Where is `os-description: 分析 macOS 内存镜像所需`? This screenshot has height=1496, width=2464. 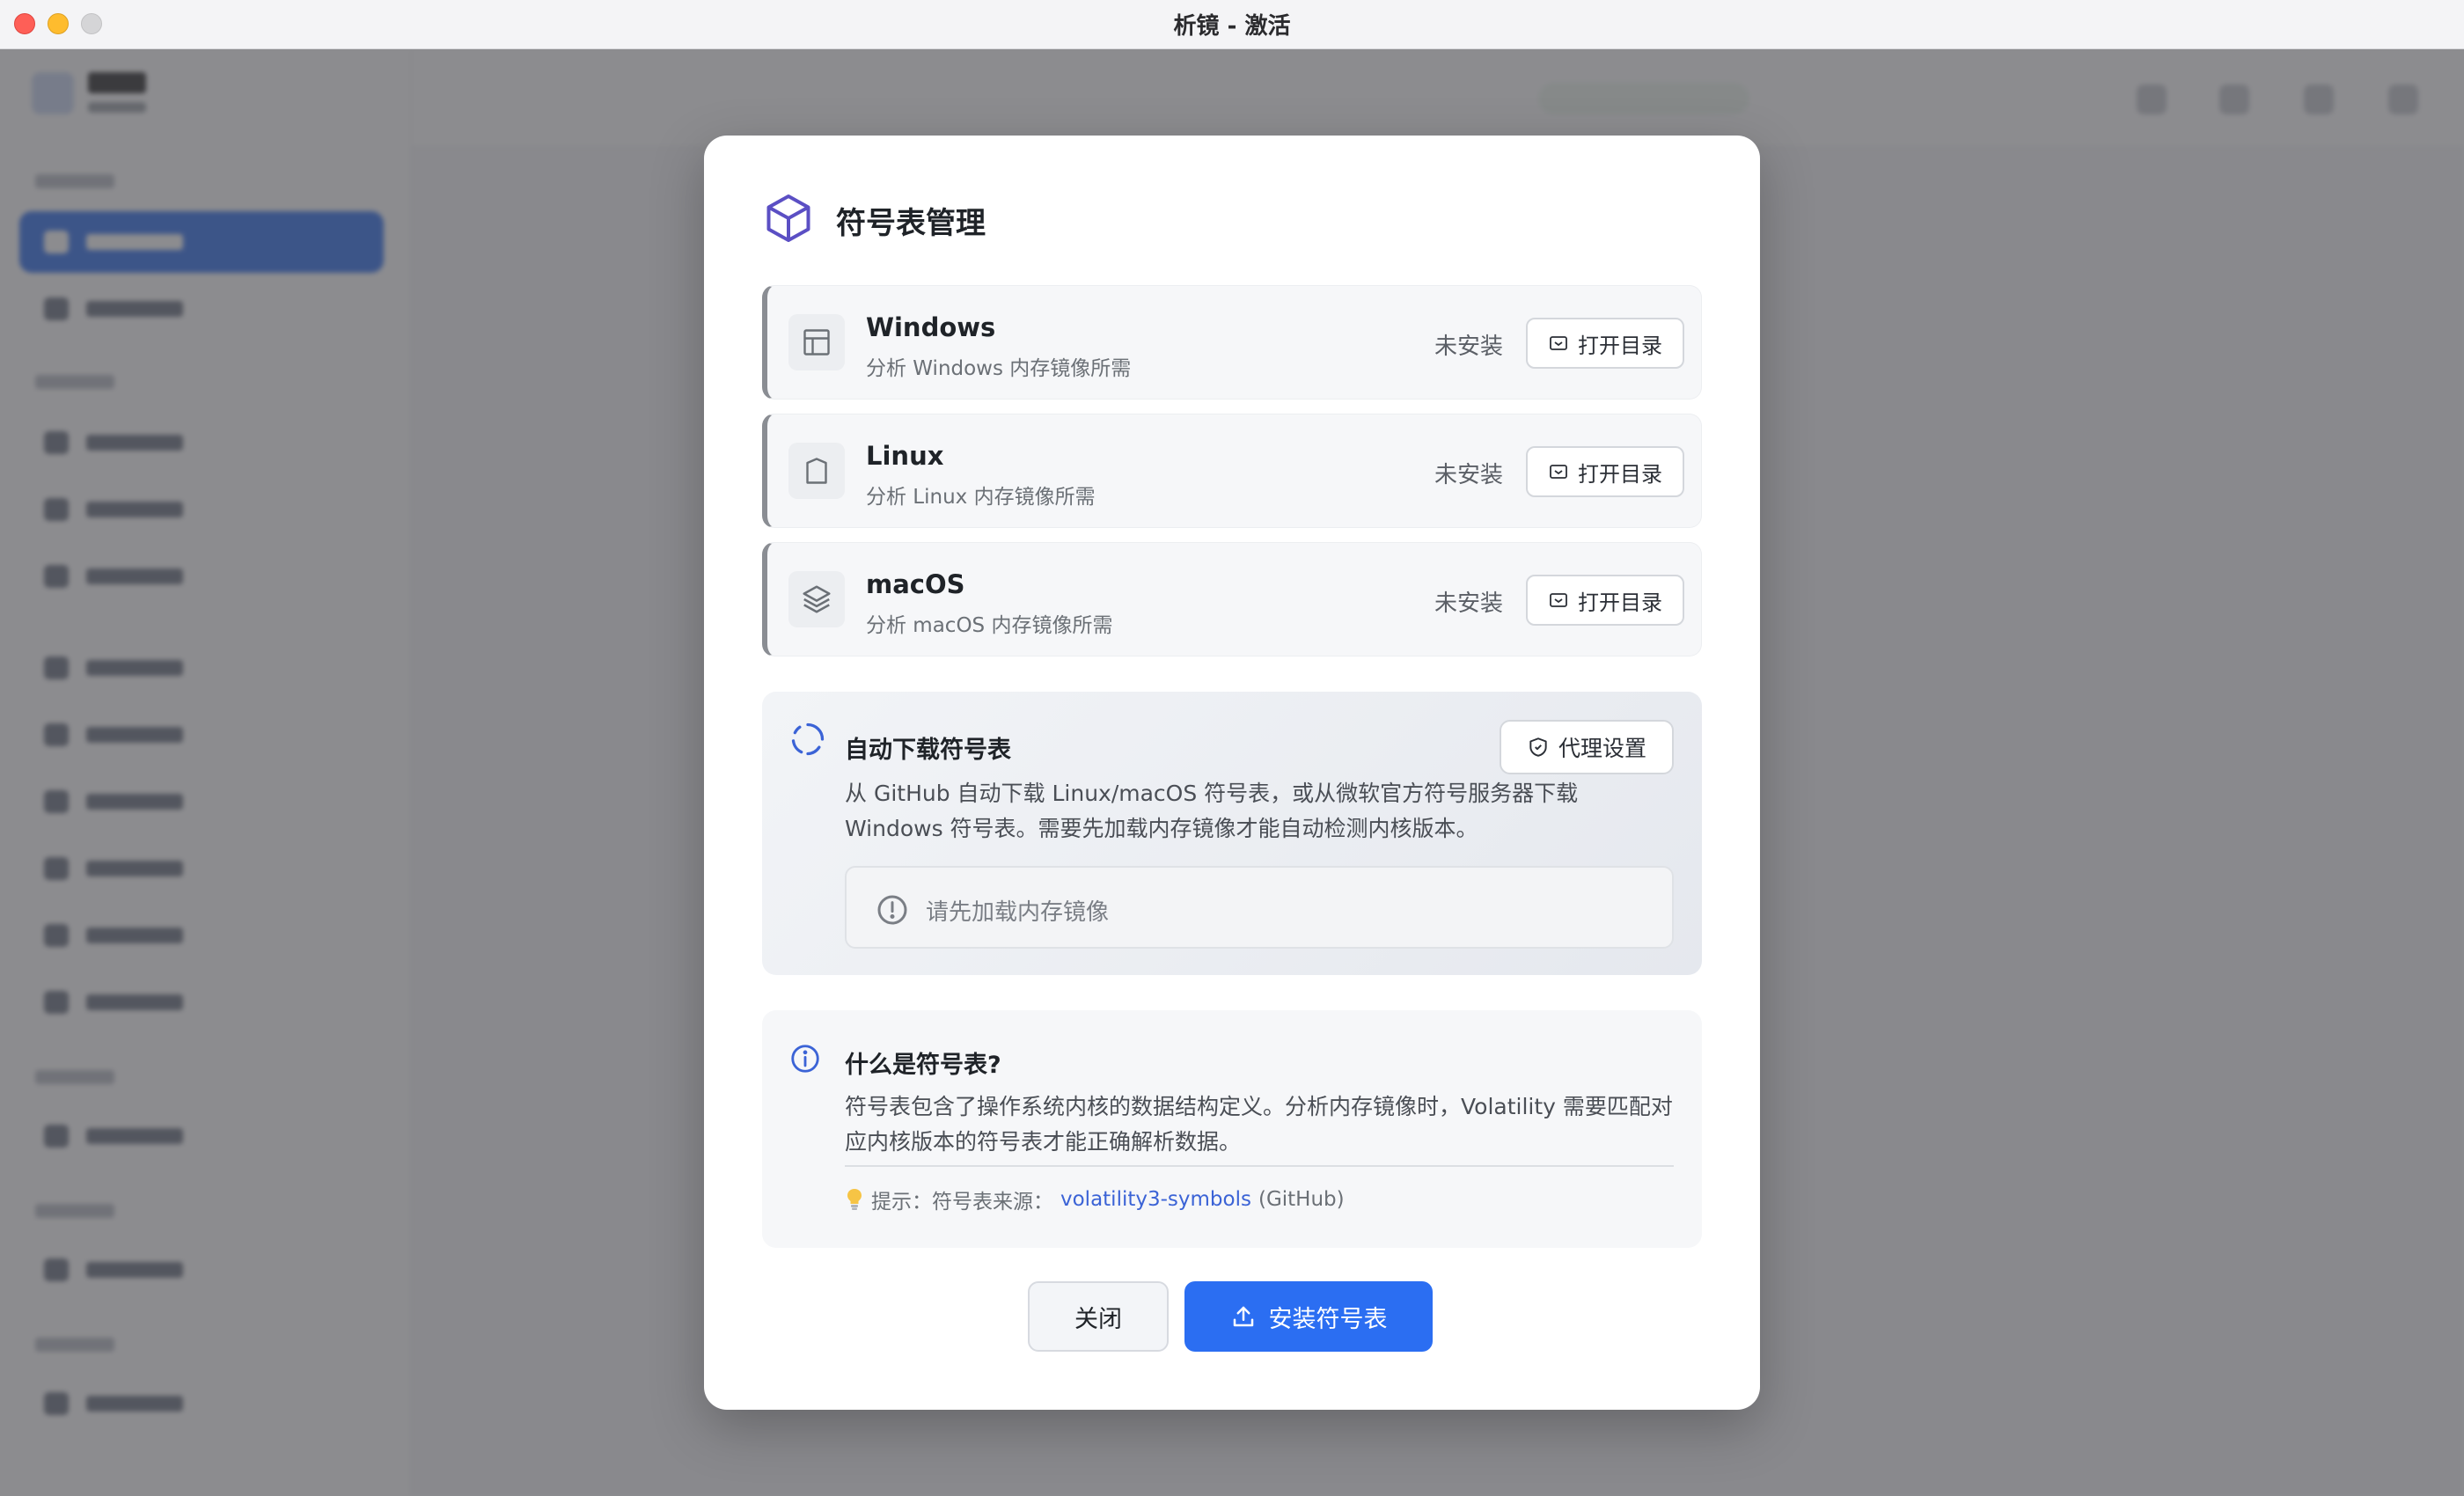
os-description: 分析 macOS 内存镜像所需 is located at coordinates (990, 626).